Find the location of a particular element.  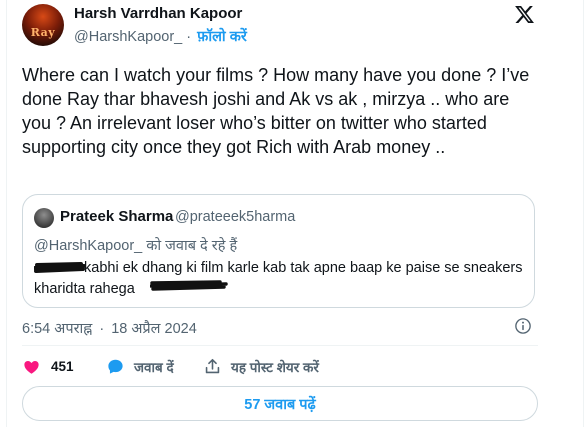

left-border is located at coordinates (6, 213).